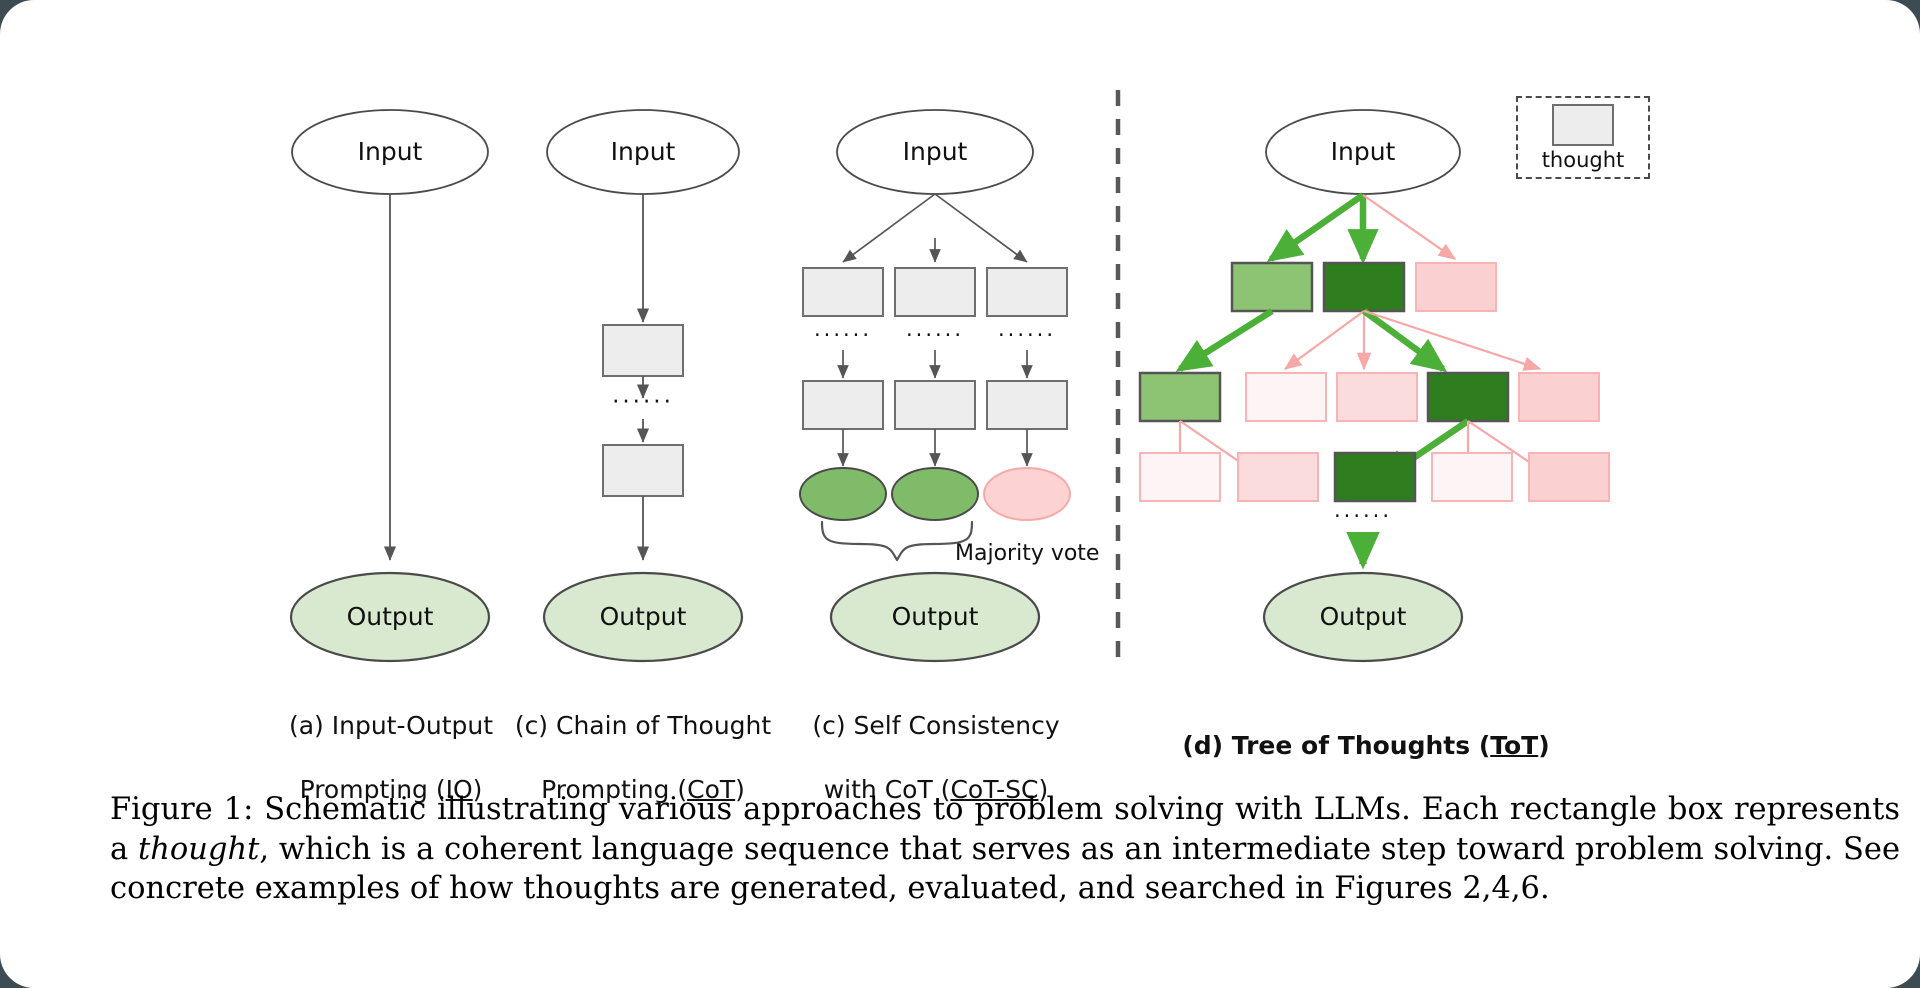  Describe the element at coordinates (843, 335) in the screenshot. I see `cotsc-ellipsis-1: ······` at that location.